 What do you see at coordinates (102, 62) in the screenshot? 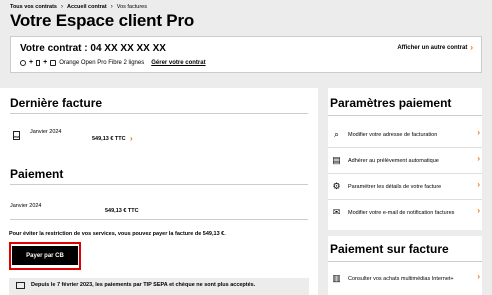
I see `offer-name: Orange Open Pro Fibre 2 lignes` at bounding box center [102, 62].